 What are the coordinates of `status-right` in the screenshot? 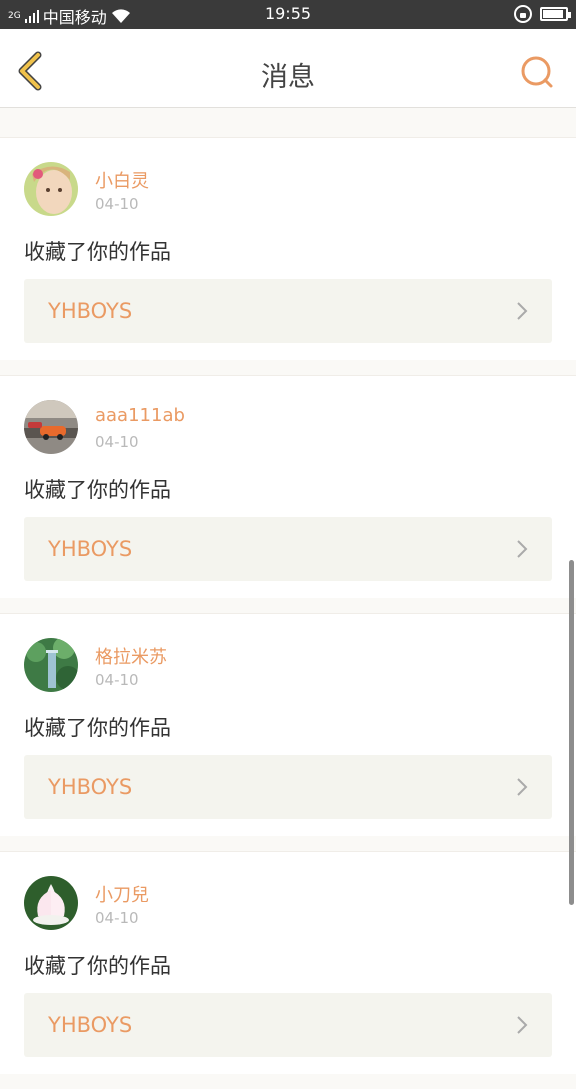 It's located at (542, 14).